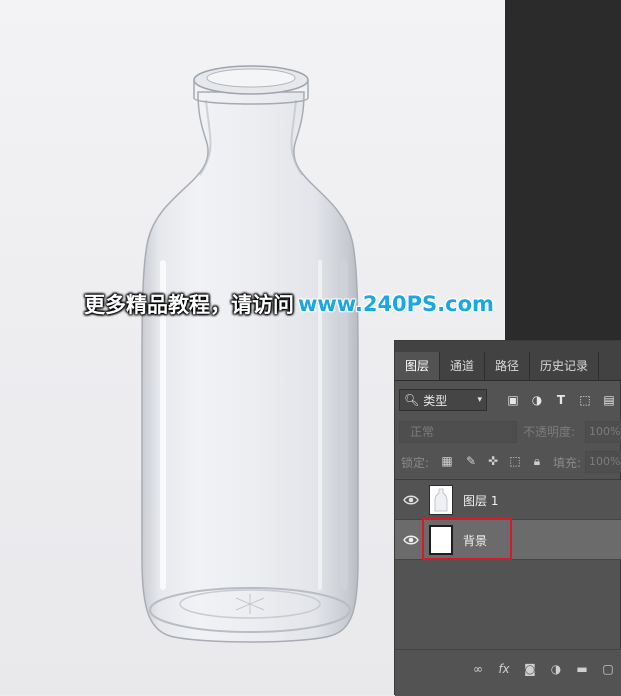  What do you see at coordinates (463, 366) in the screenshot?
I see `tab-channels: 通道` at bounding box center [463, 366].